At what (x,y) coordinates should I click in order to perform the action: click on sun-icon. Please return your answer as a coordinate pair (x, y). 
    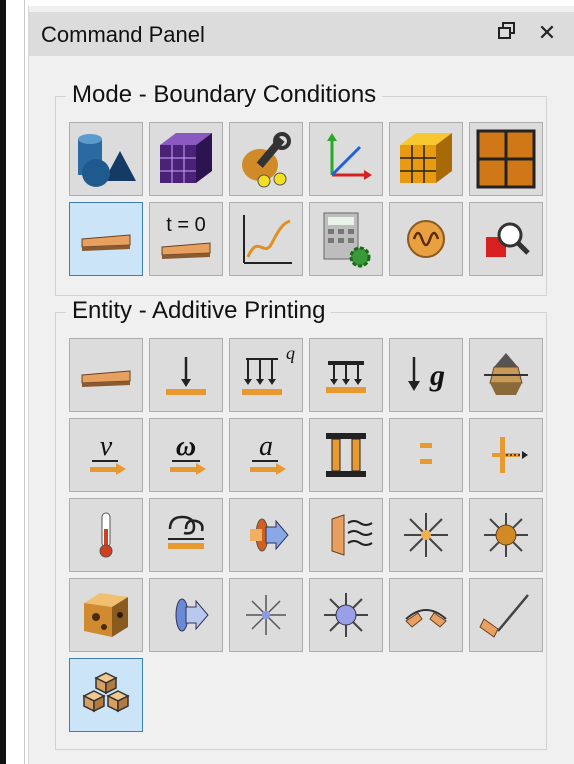
    Looking at the image, I should click on (506, 535).